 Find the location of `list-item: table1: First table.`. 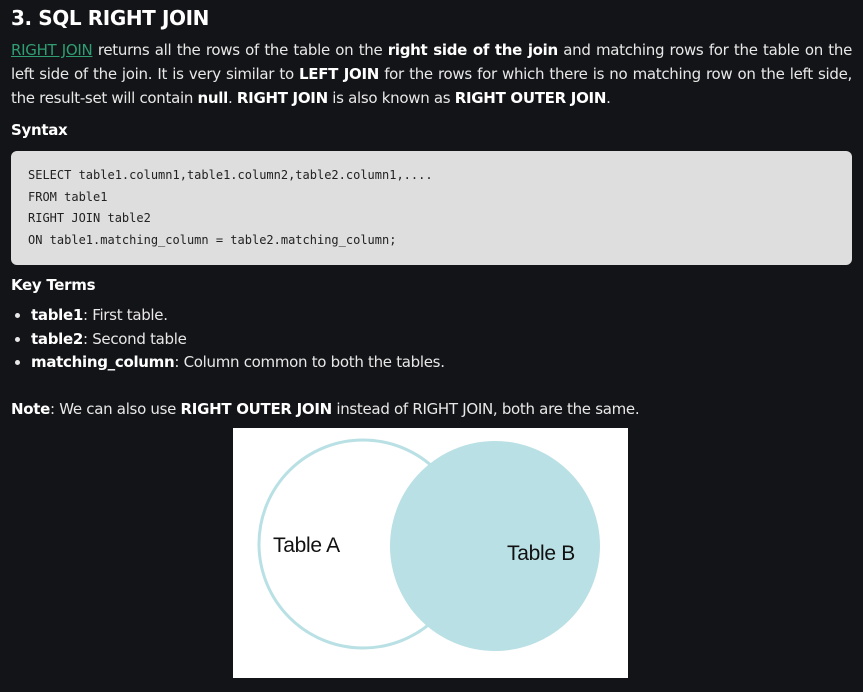

list-item: table1: First table. is located at coordinates (441, 316).